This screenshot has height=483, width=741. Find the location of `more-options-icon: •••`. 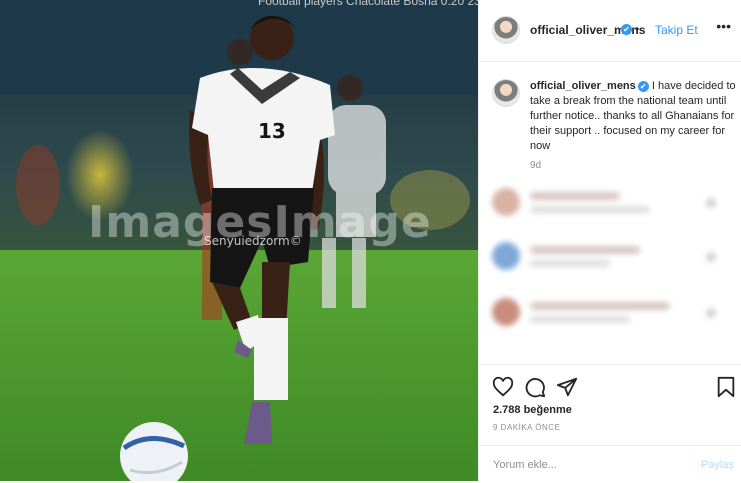

more-options-icon: ••• is located at coordinates (723, 26).